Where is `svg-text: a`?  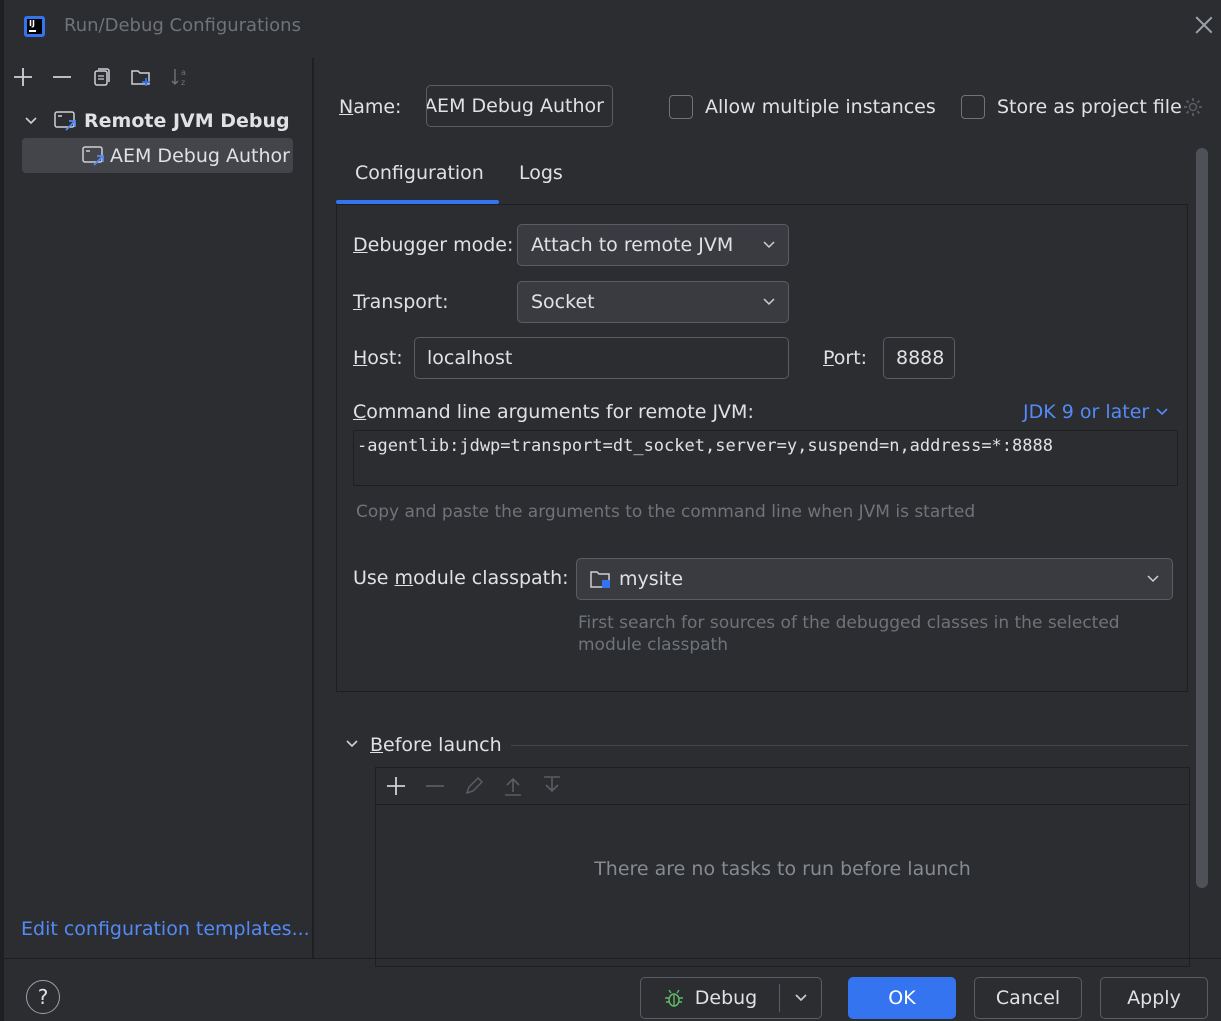 svg-text: a is located at coordinates (183, 72).